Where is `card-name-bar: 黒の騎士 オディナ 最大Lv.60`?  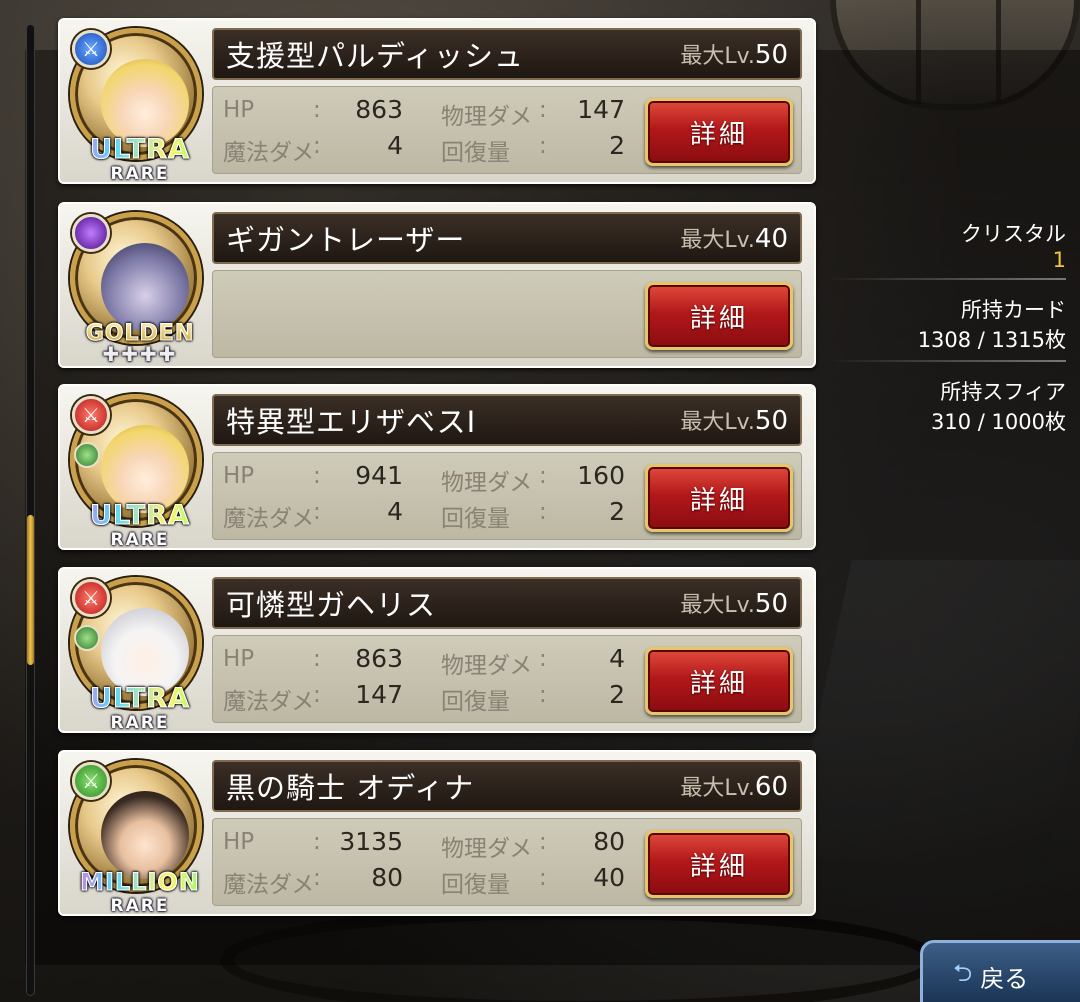 card-name-bar: 黒の騎士 オディナ 最大Lv.60 is located at coordinates (507, 786).